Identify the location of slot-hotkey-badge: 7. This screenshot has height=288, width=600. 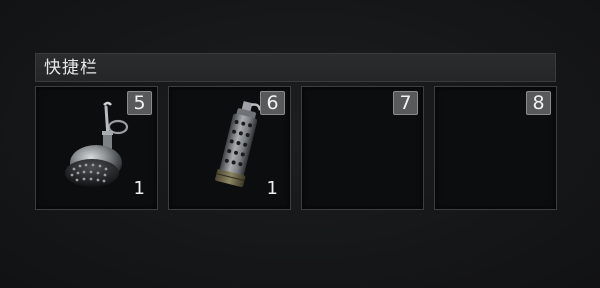
(405, 103).